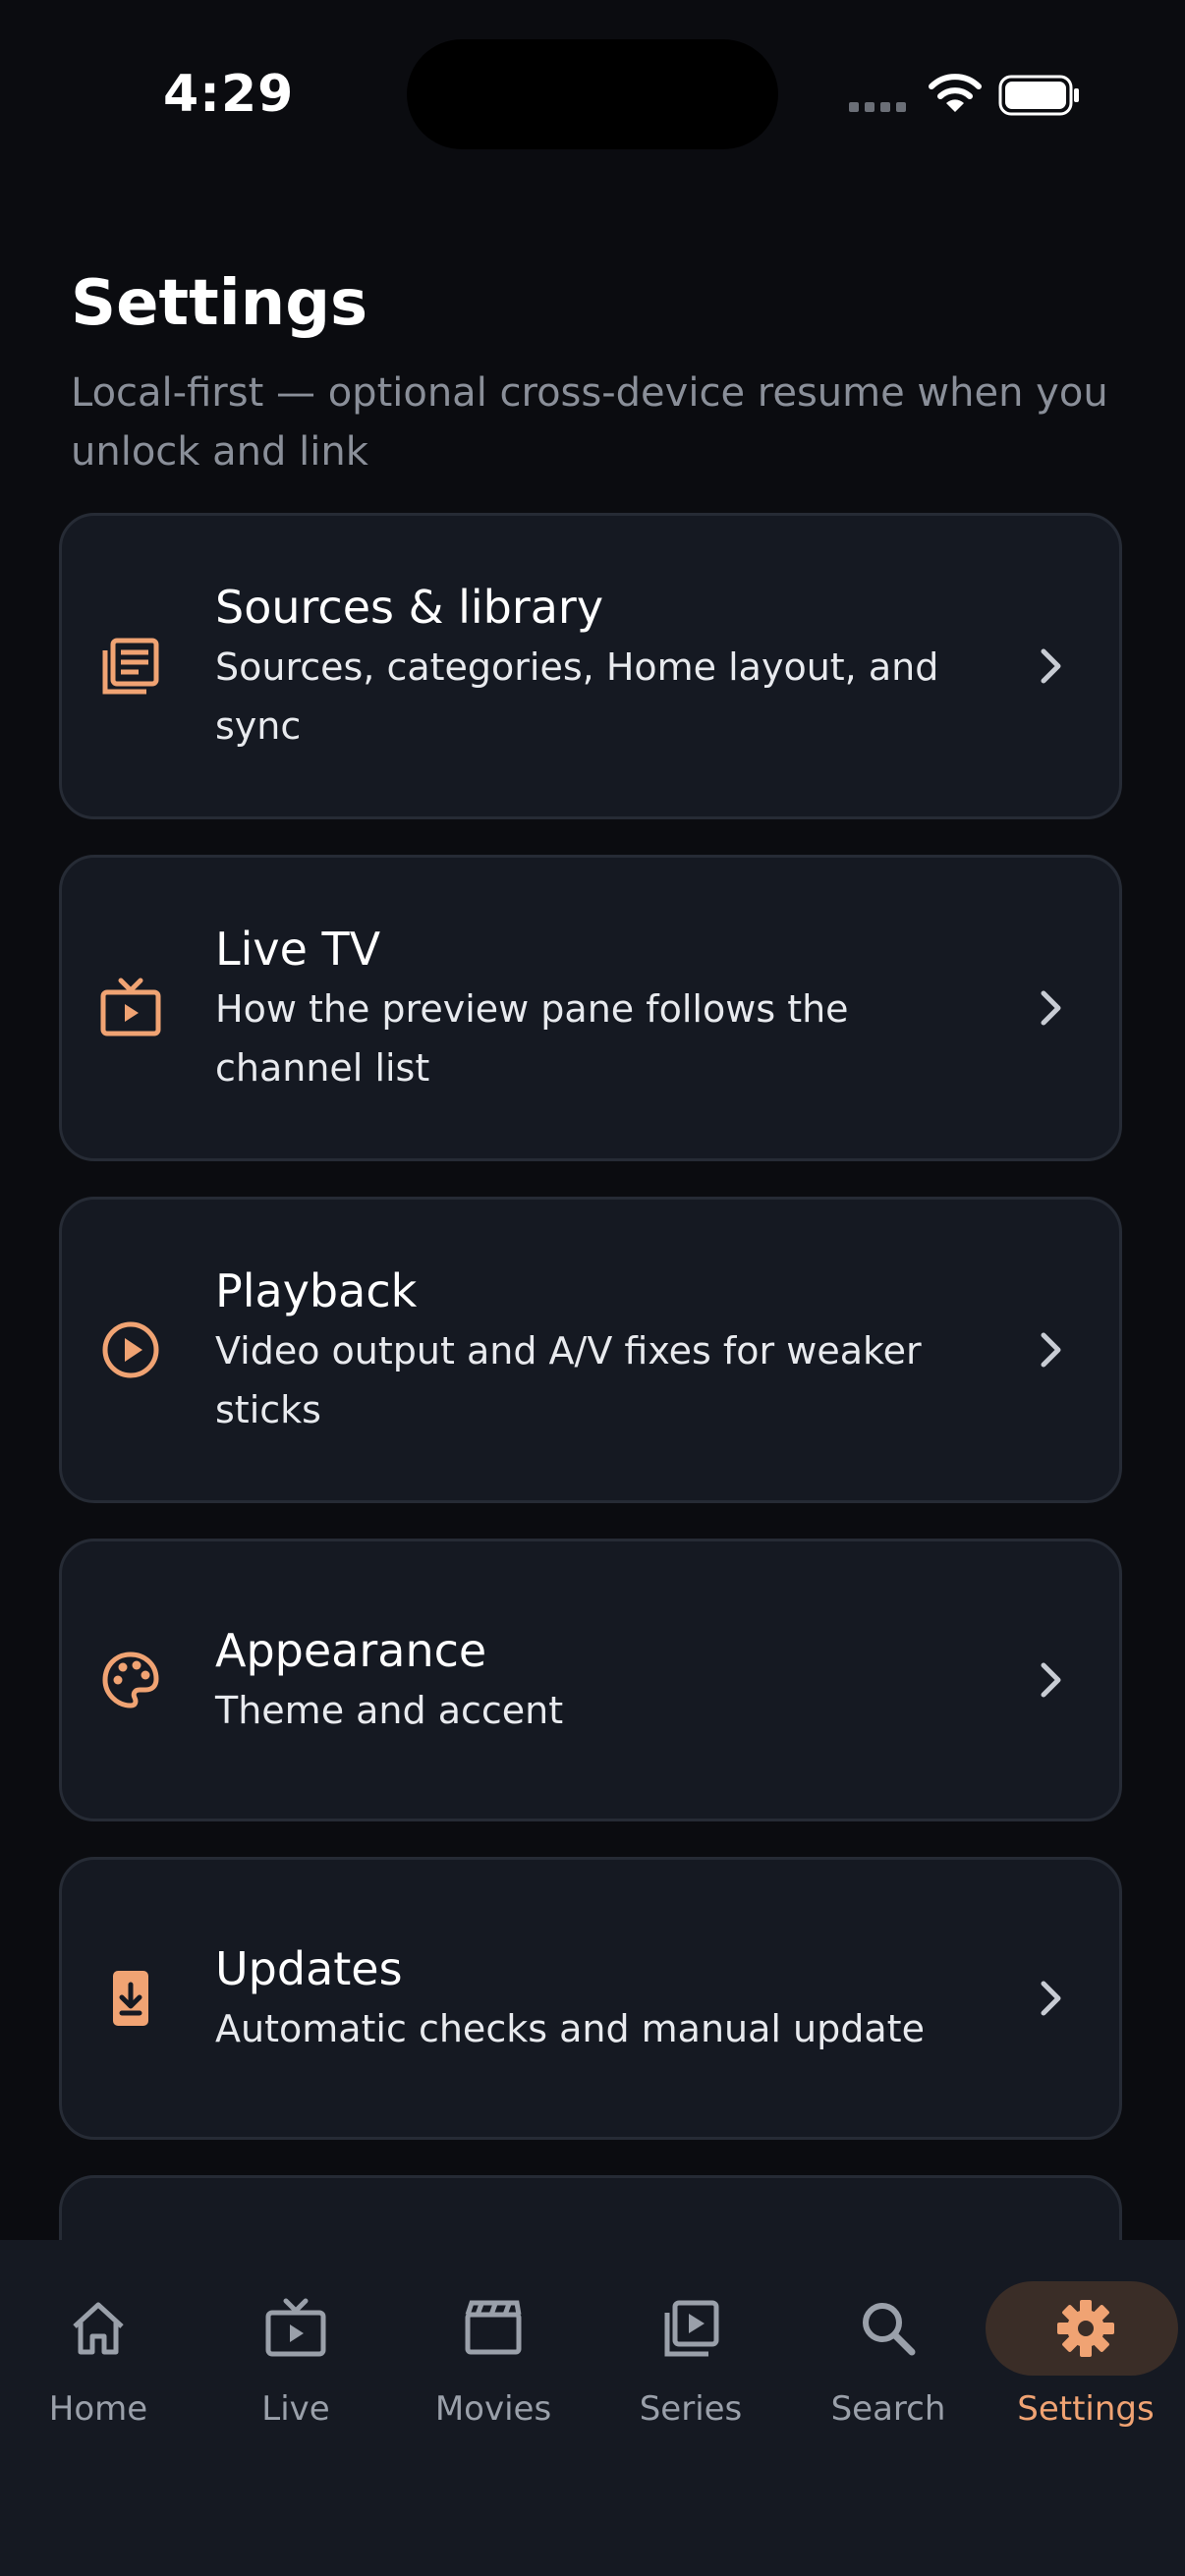 The width and height of the screenshot is (1185, 2576). What do you see at coordinates (220, 303) in the screenshot?
I see `page-title: Settings` at bounding box center [220, 303].